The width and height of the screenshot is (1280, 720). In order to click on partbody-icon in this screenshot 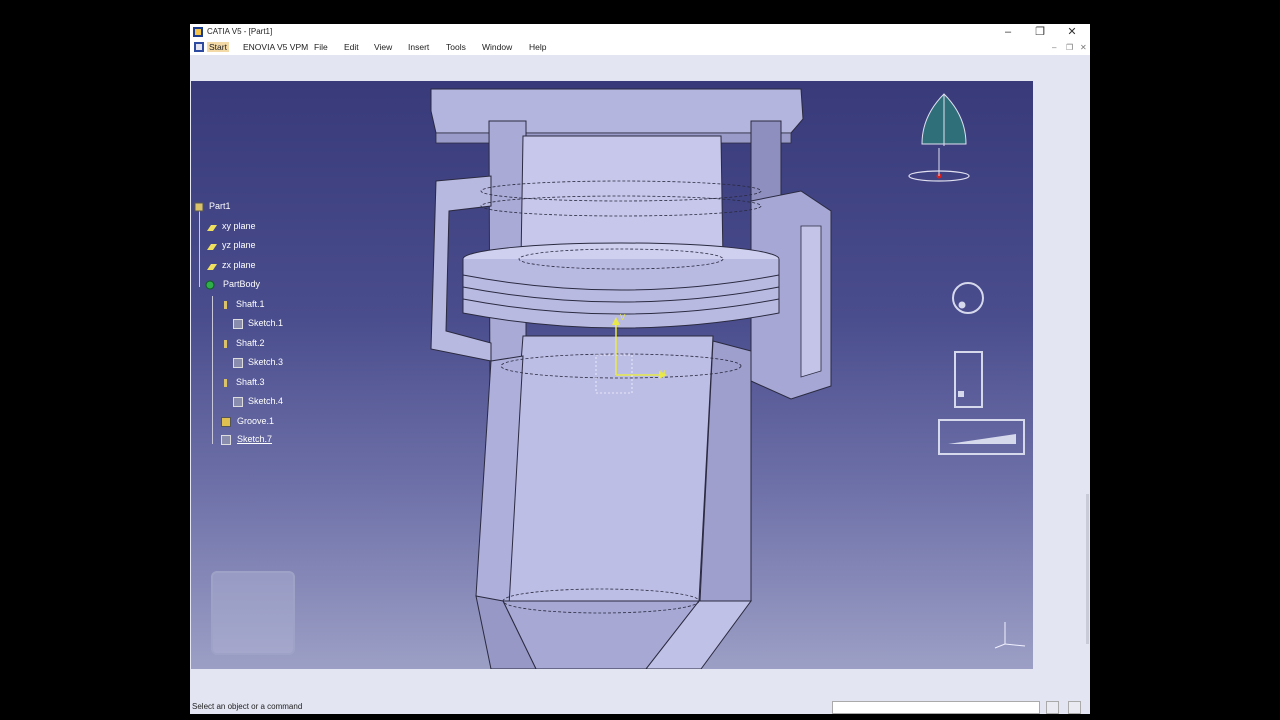, I will do `click(210, 285)`.